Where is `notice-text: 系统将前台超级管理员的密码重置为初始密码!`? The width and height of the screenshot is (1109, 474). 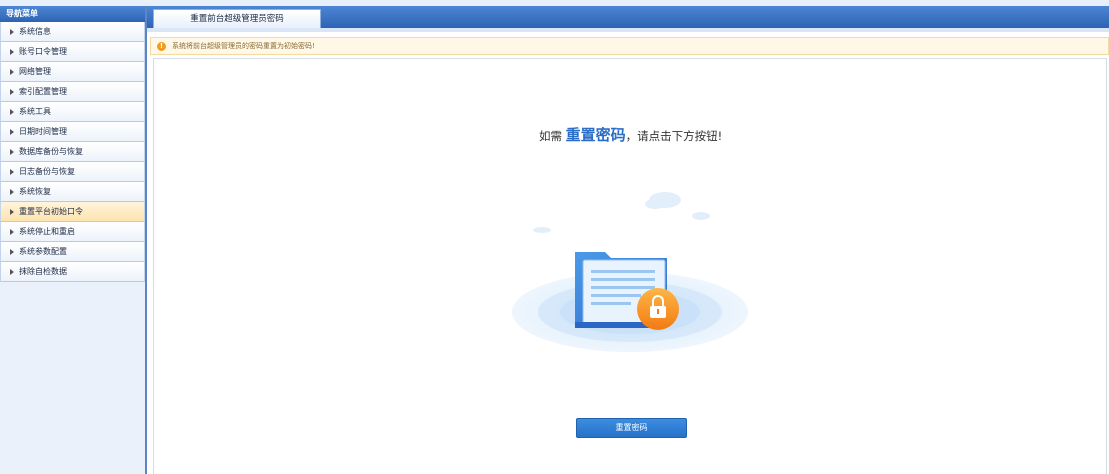 notice-text: 系统将前台超级管理员的密码重置为初始密码! is located at coordinates (243, 46).